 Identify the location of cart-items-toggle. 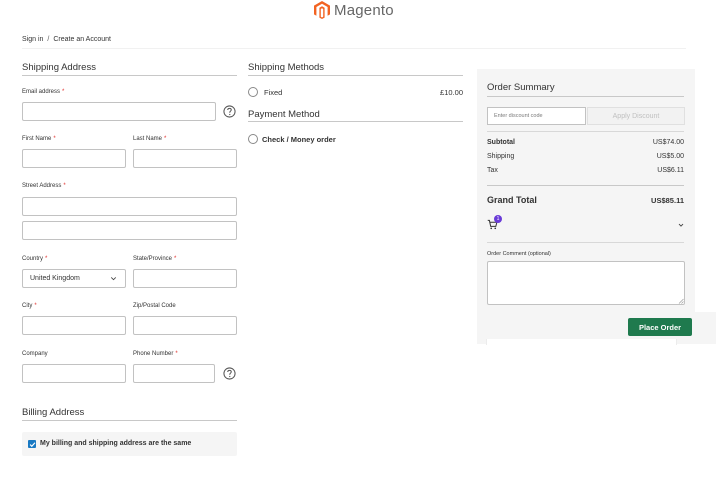
(585, 224).